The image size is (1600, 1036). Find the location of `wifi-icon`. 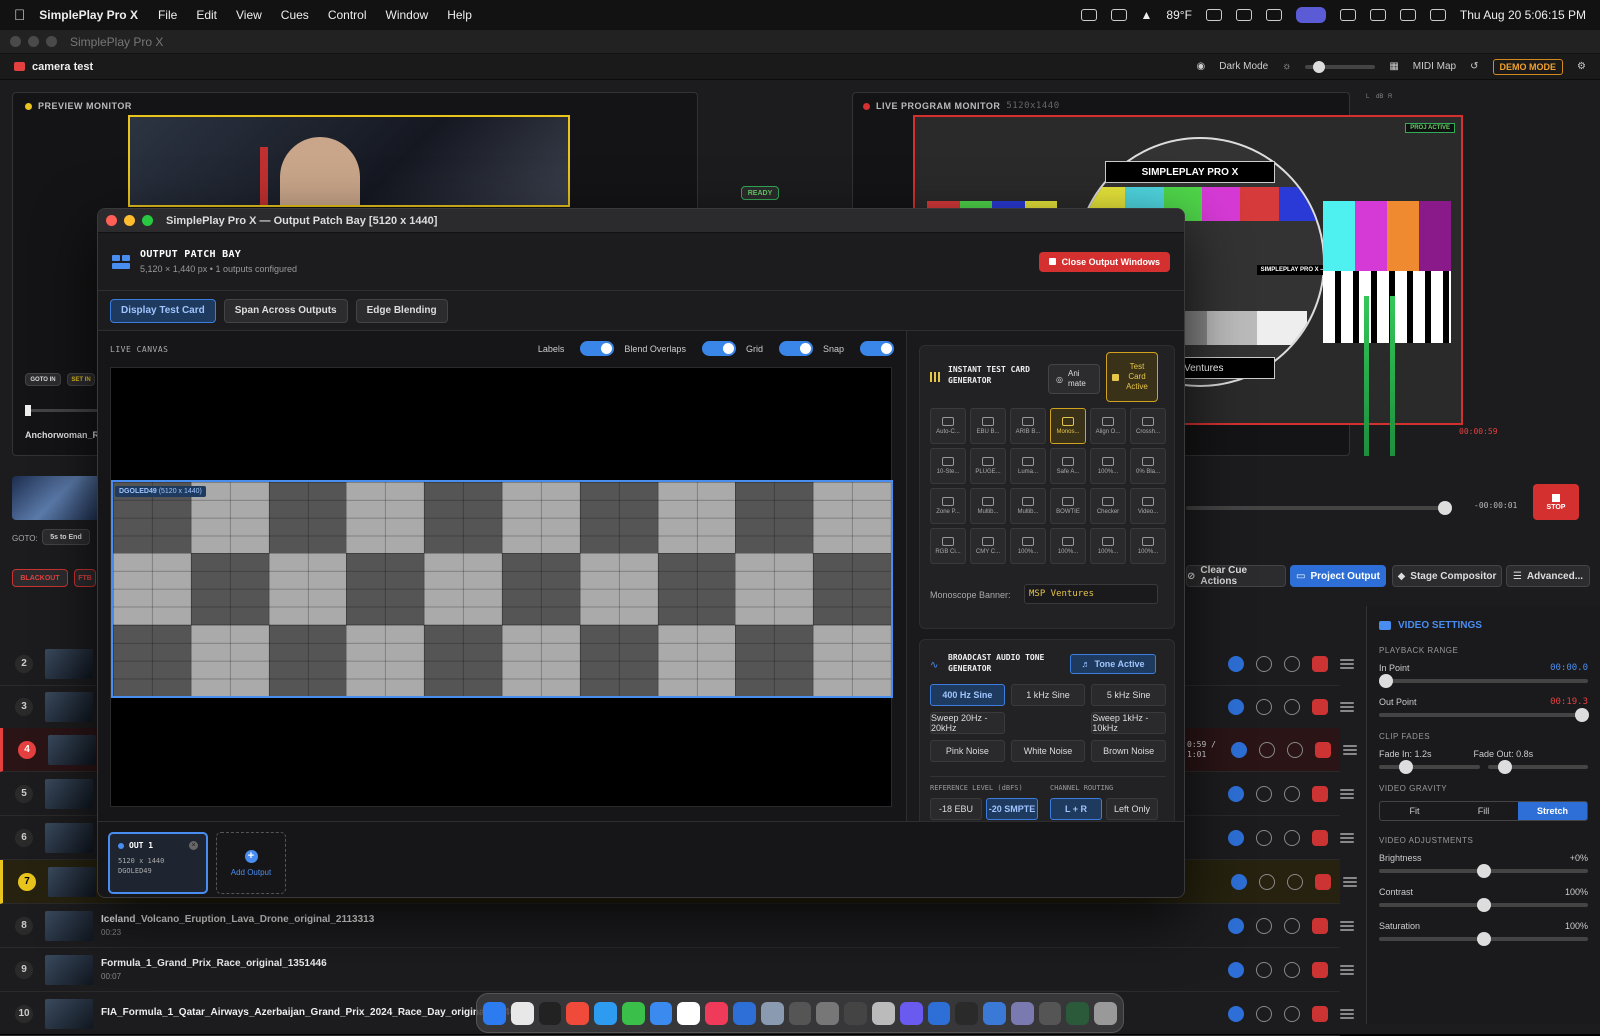

wifi-icon is located at coordinates (1347, 15).